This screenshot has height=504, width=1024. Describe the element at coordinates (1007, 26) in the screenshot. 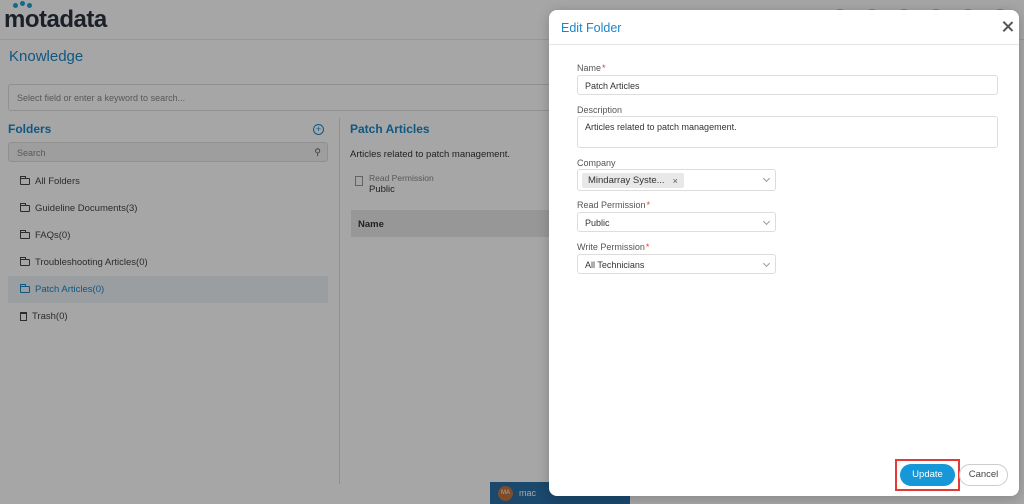

I see `close-icon` at that location.